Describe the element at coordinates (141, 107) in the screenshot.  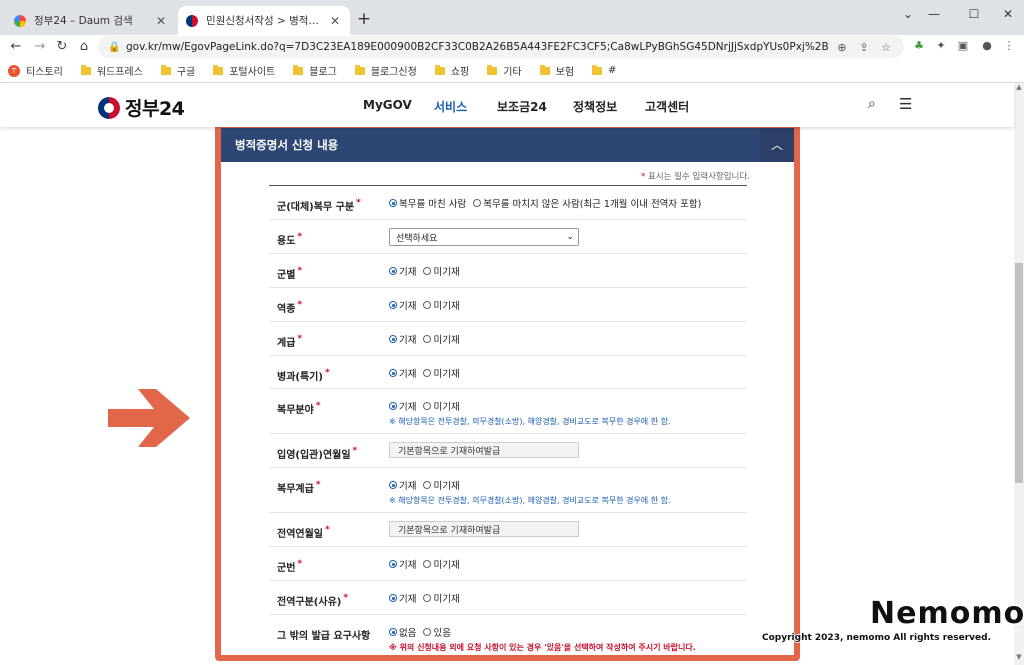
I see `gov24-logo: 정부24` at that location.